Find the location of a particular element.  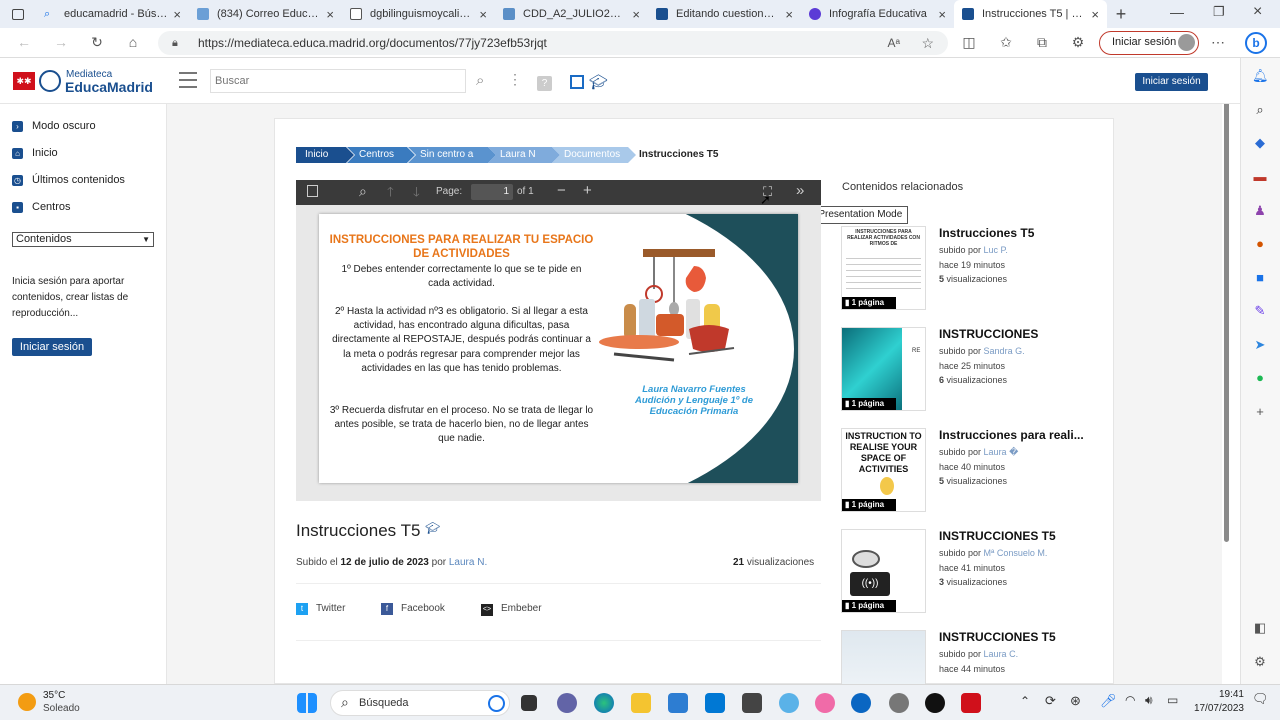

find-icon: ⌕ is located at coordinates (363, 191).